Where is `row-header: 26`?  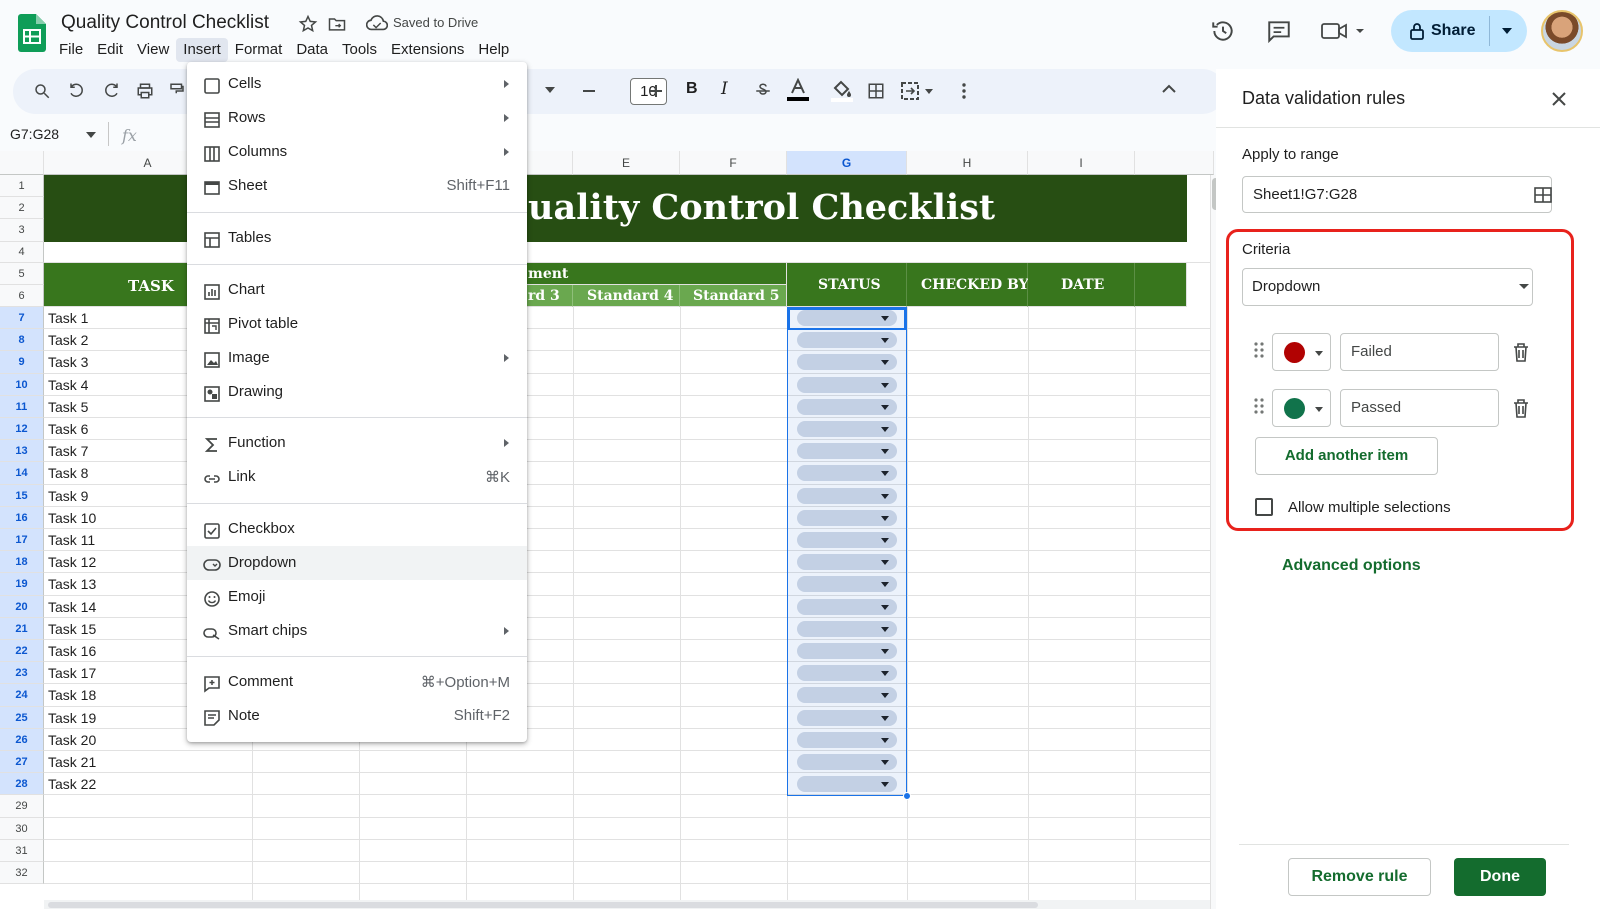 row-header: 26 is located at coordinates (22, 739).